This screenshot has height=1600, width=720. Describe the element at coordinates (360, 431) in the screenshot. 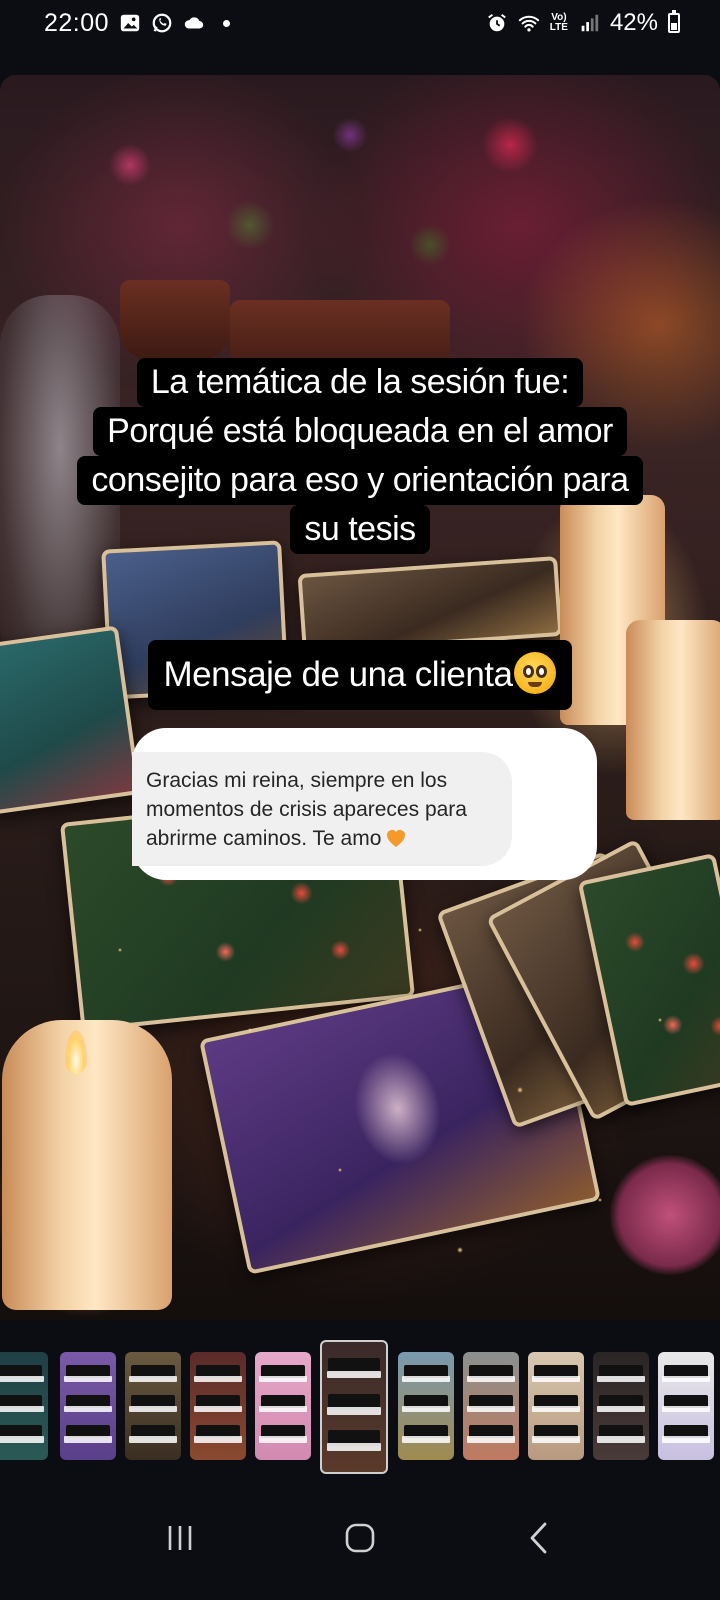

I see `caption-line: Porqué está bloqueada en el amor` at that location.